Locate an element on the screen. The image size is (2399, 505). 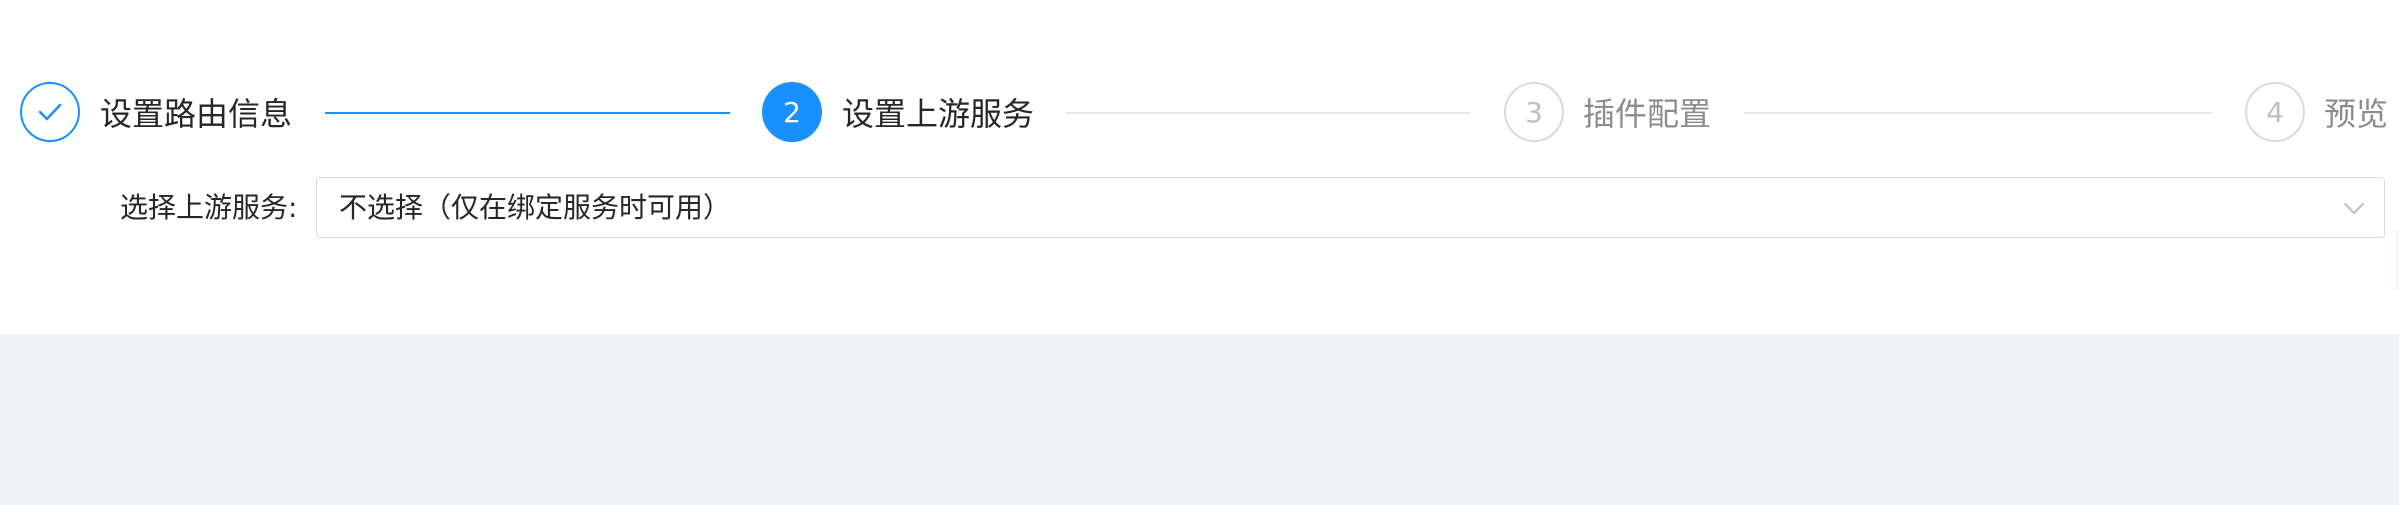
step-1-title: 设置路由信息 is located at coordinates (196, 114).